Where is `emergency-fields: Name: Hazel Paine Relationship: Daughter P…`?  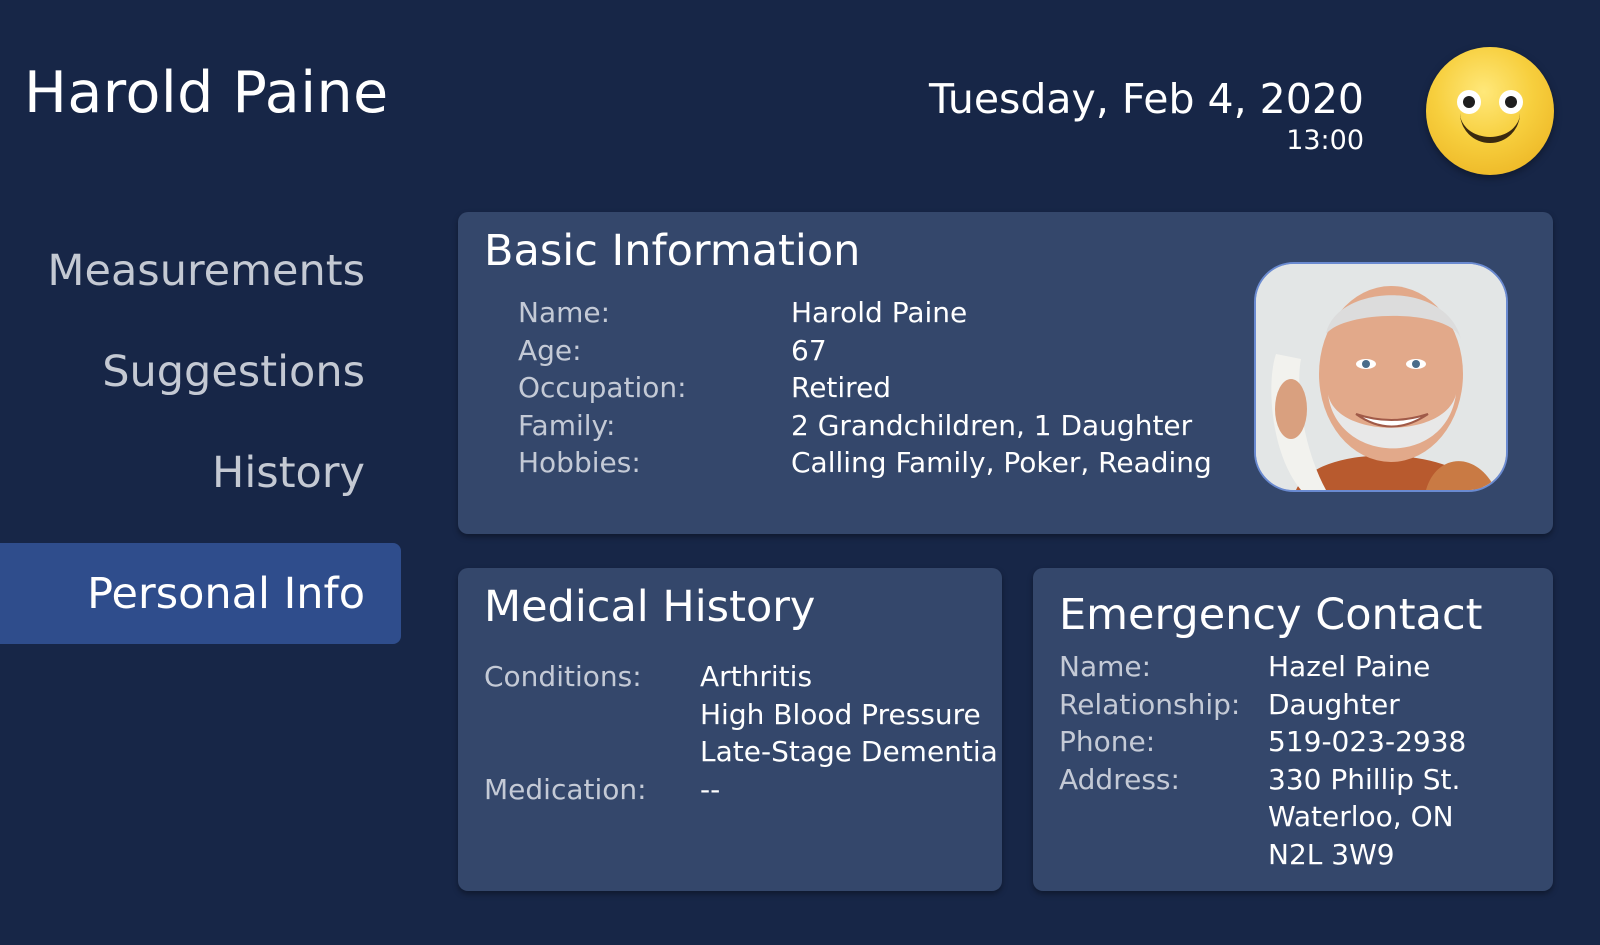 emergency-fields: Name: Hazel Paine Relationship: Daughter P… is located at coordinates (1262, 760).